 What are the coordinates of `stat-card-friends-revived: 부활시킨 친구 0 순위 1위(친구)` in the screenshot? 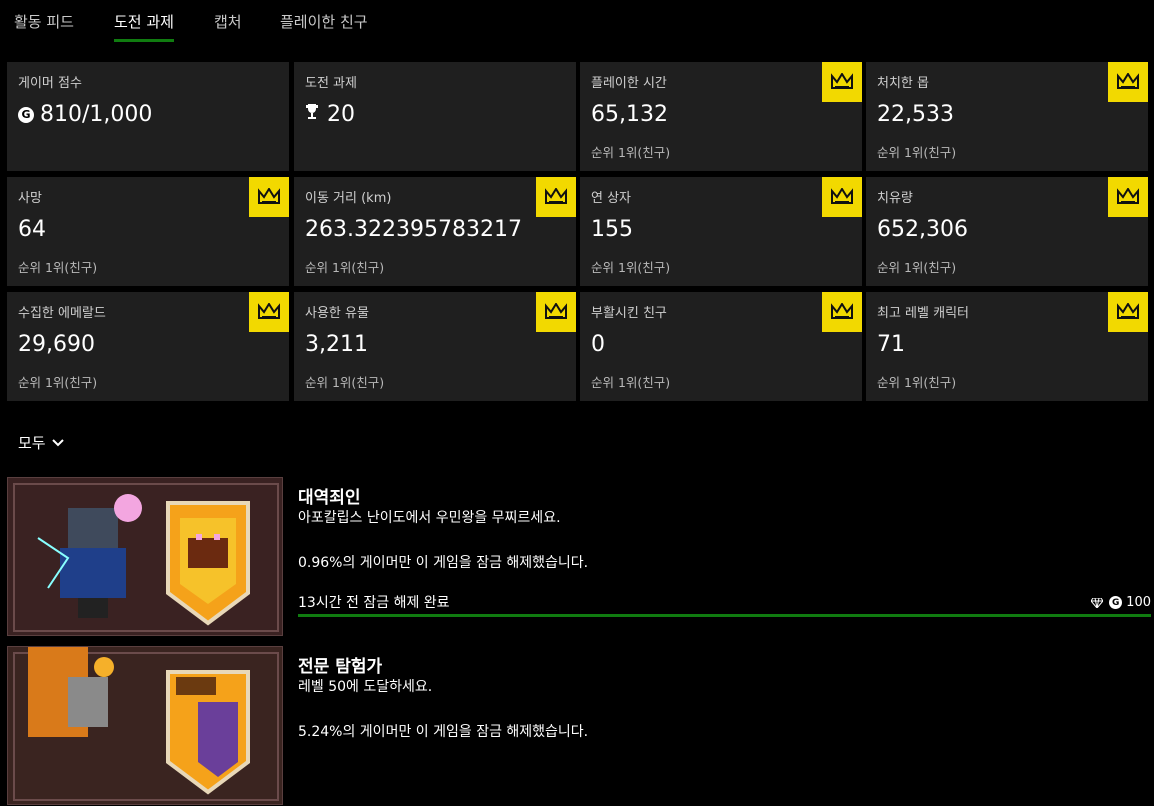 It's located at (721, 346).